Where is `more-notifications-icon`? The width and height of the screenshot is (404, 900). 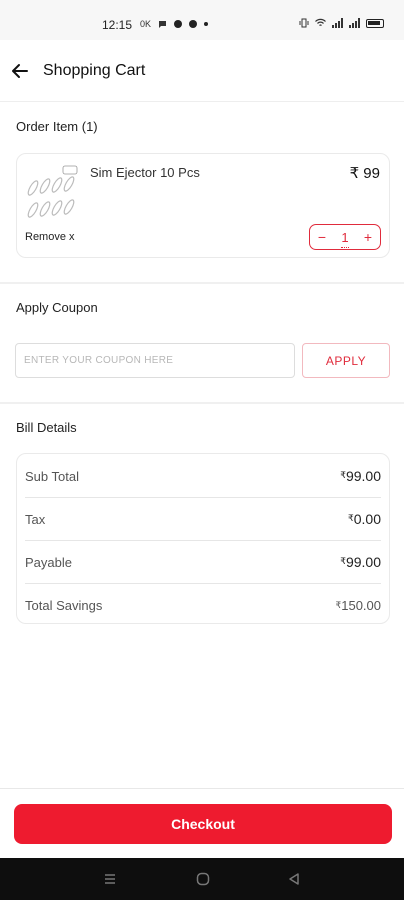
more-notifications-icon is located at coordinates (206, 24).